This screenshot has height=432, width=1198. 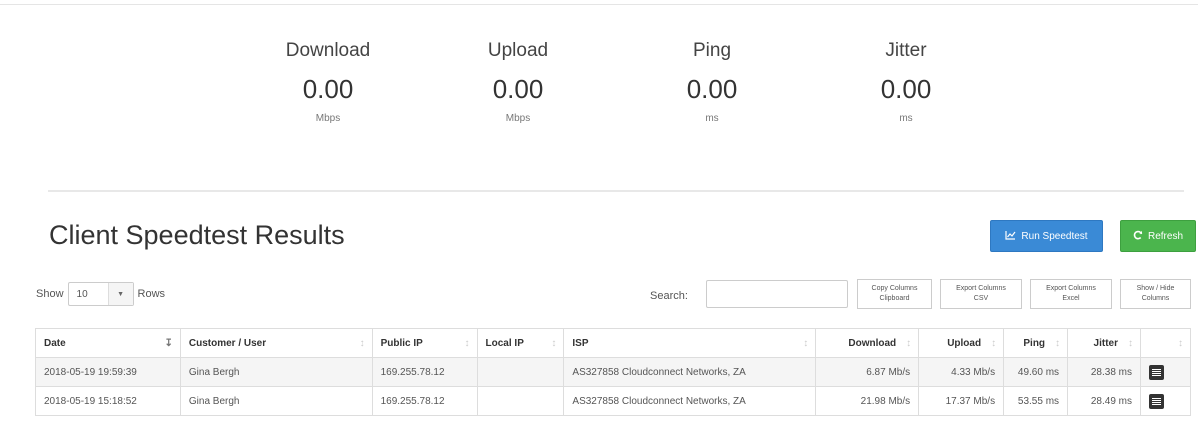 I want to click on show-hide-columns-button: Show / Hide Columns, so click(x=1155, y=294).